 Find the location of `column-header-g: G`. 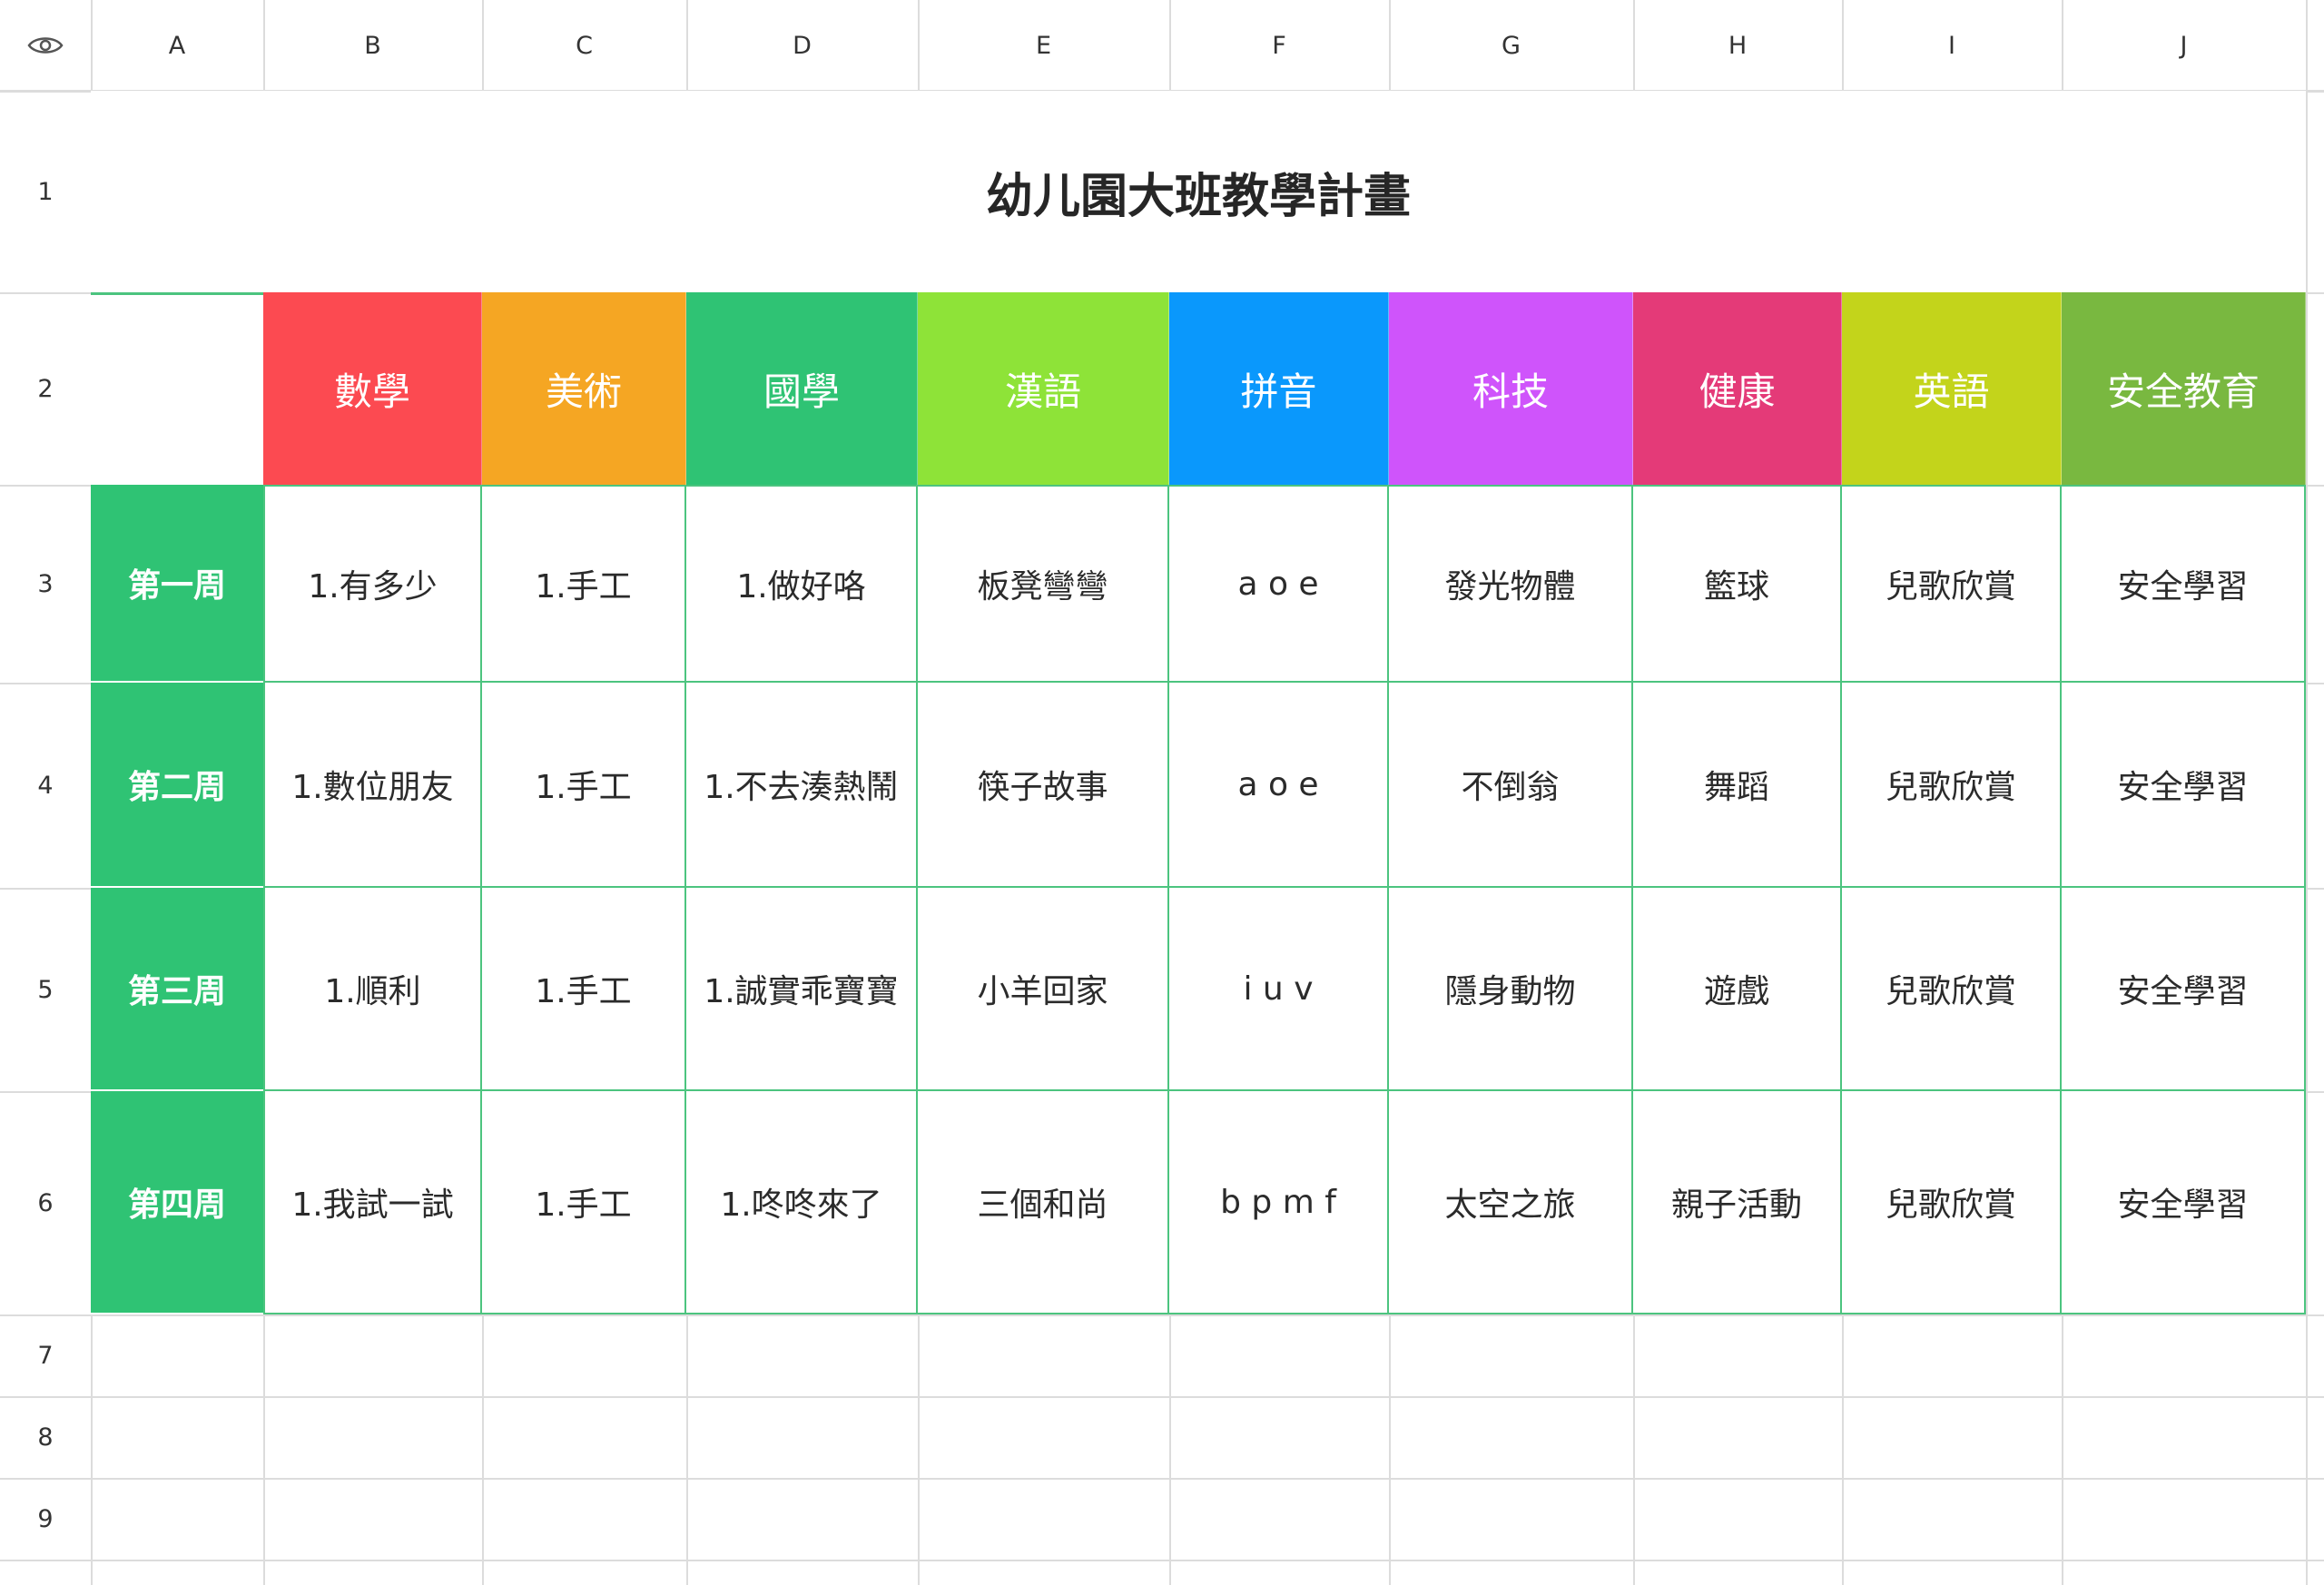

column-header-g: G is located at coordinates (1511, 45).